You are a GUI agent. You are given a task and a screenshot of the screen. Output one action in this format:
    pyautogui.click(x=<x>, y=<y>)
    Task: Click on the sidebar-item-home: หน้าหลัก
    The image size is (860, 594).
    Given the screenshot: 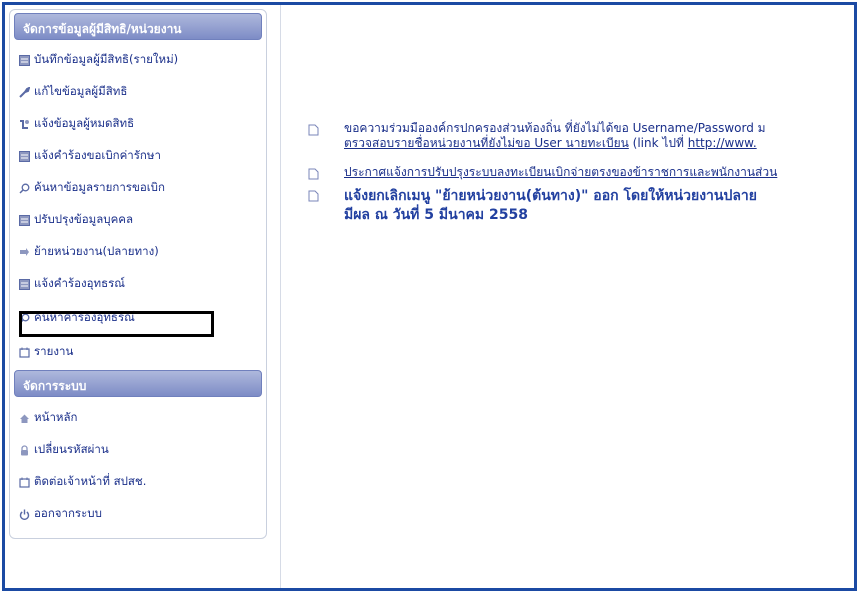 What is the action you would take?
    pyautogui.click(x=140, y=418)
    